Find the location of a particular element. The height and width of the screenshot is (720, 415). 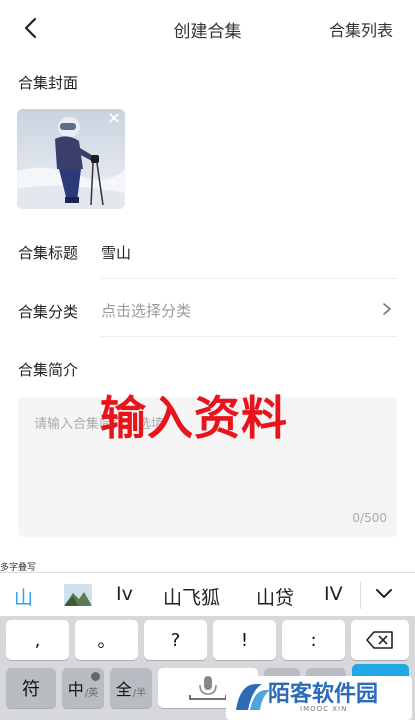

category-selector: 点击选择分类 is located at coordinates (146, 310).